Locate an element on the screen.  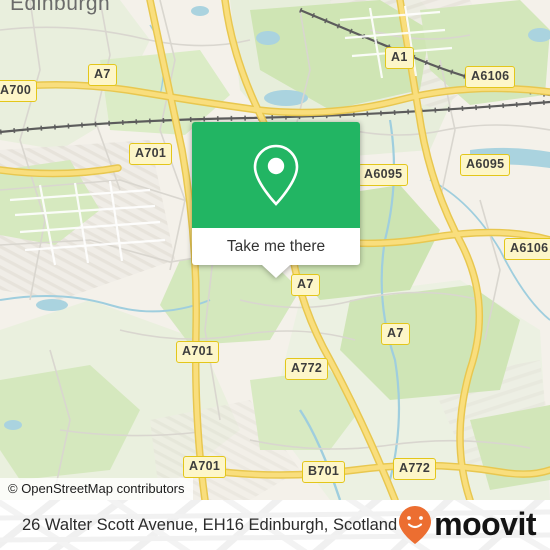
moovit-wordmark: moovit is located at coordinates (485, 524).